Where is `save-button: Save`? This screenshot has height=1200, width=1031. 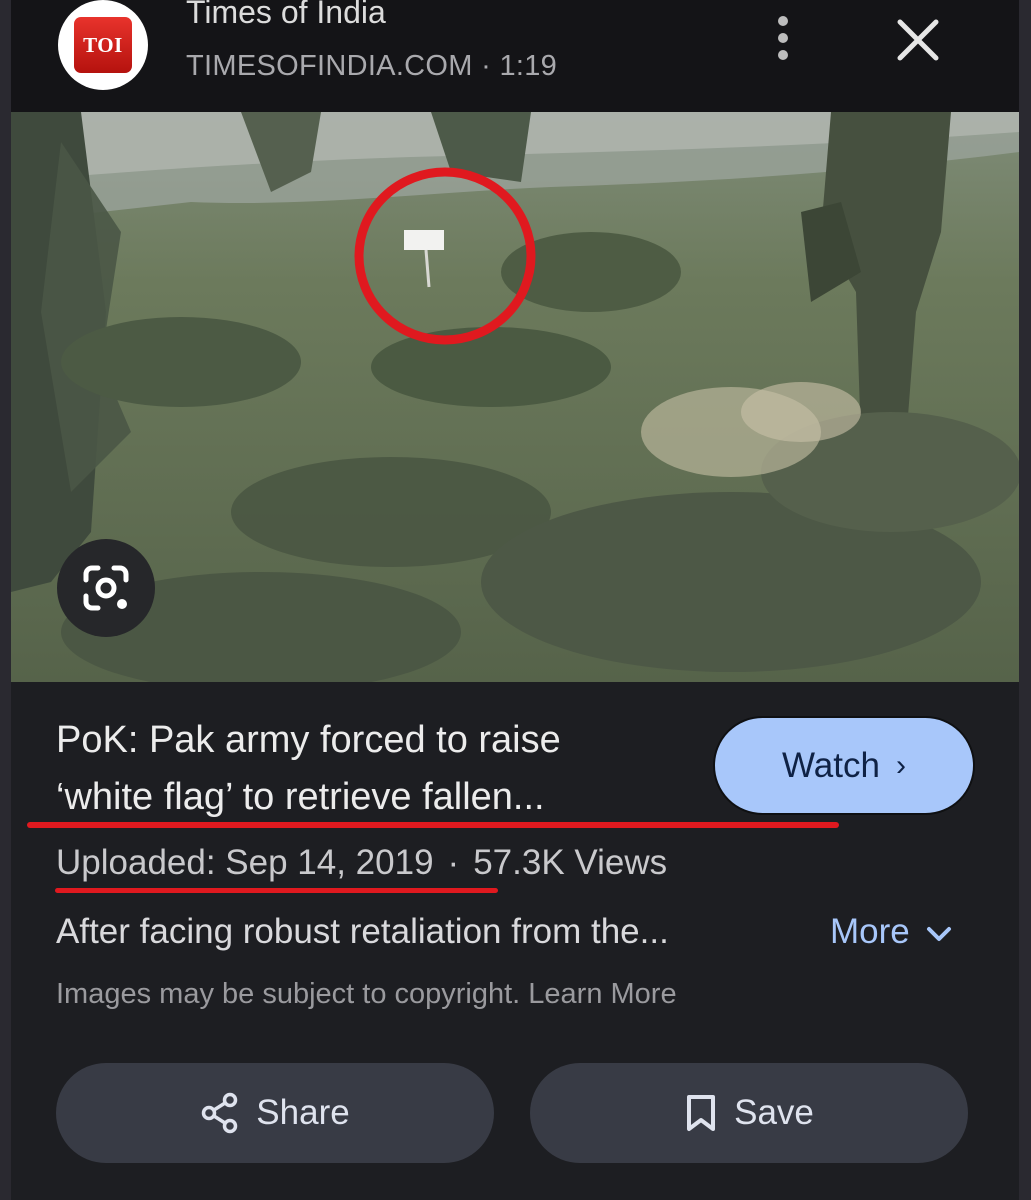 save-button: Save is located at coordinates (749, 1113).